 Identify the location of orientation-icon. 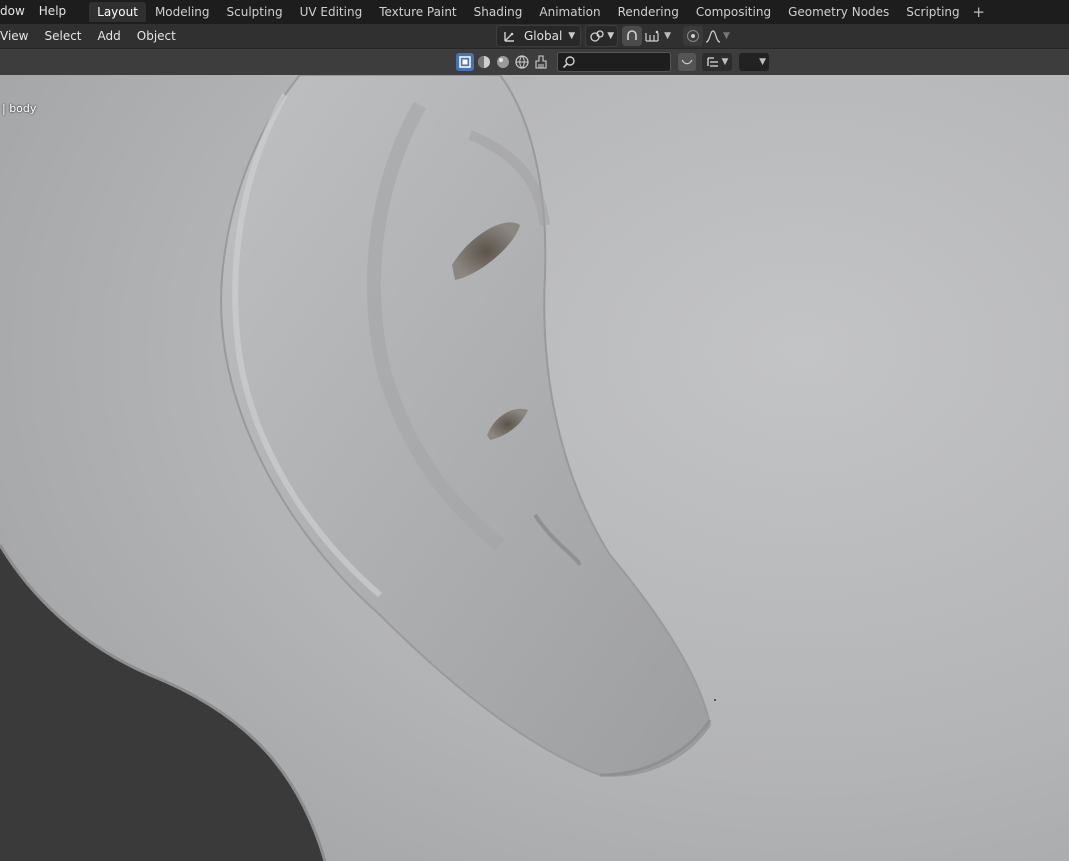
(510, 36).